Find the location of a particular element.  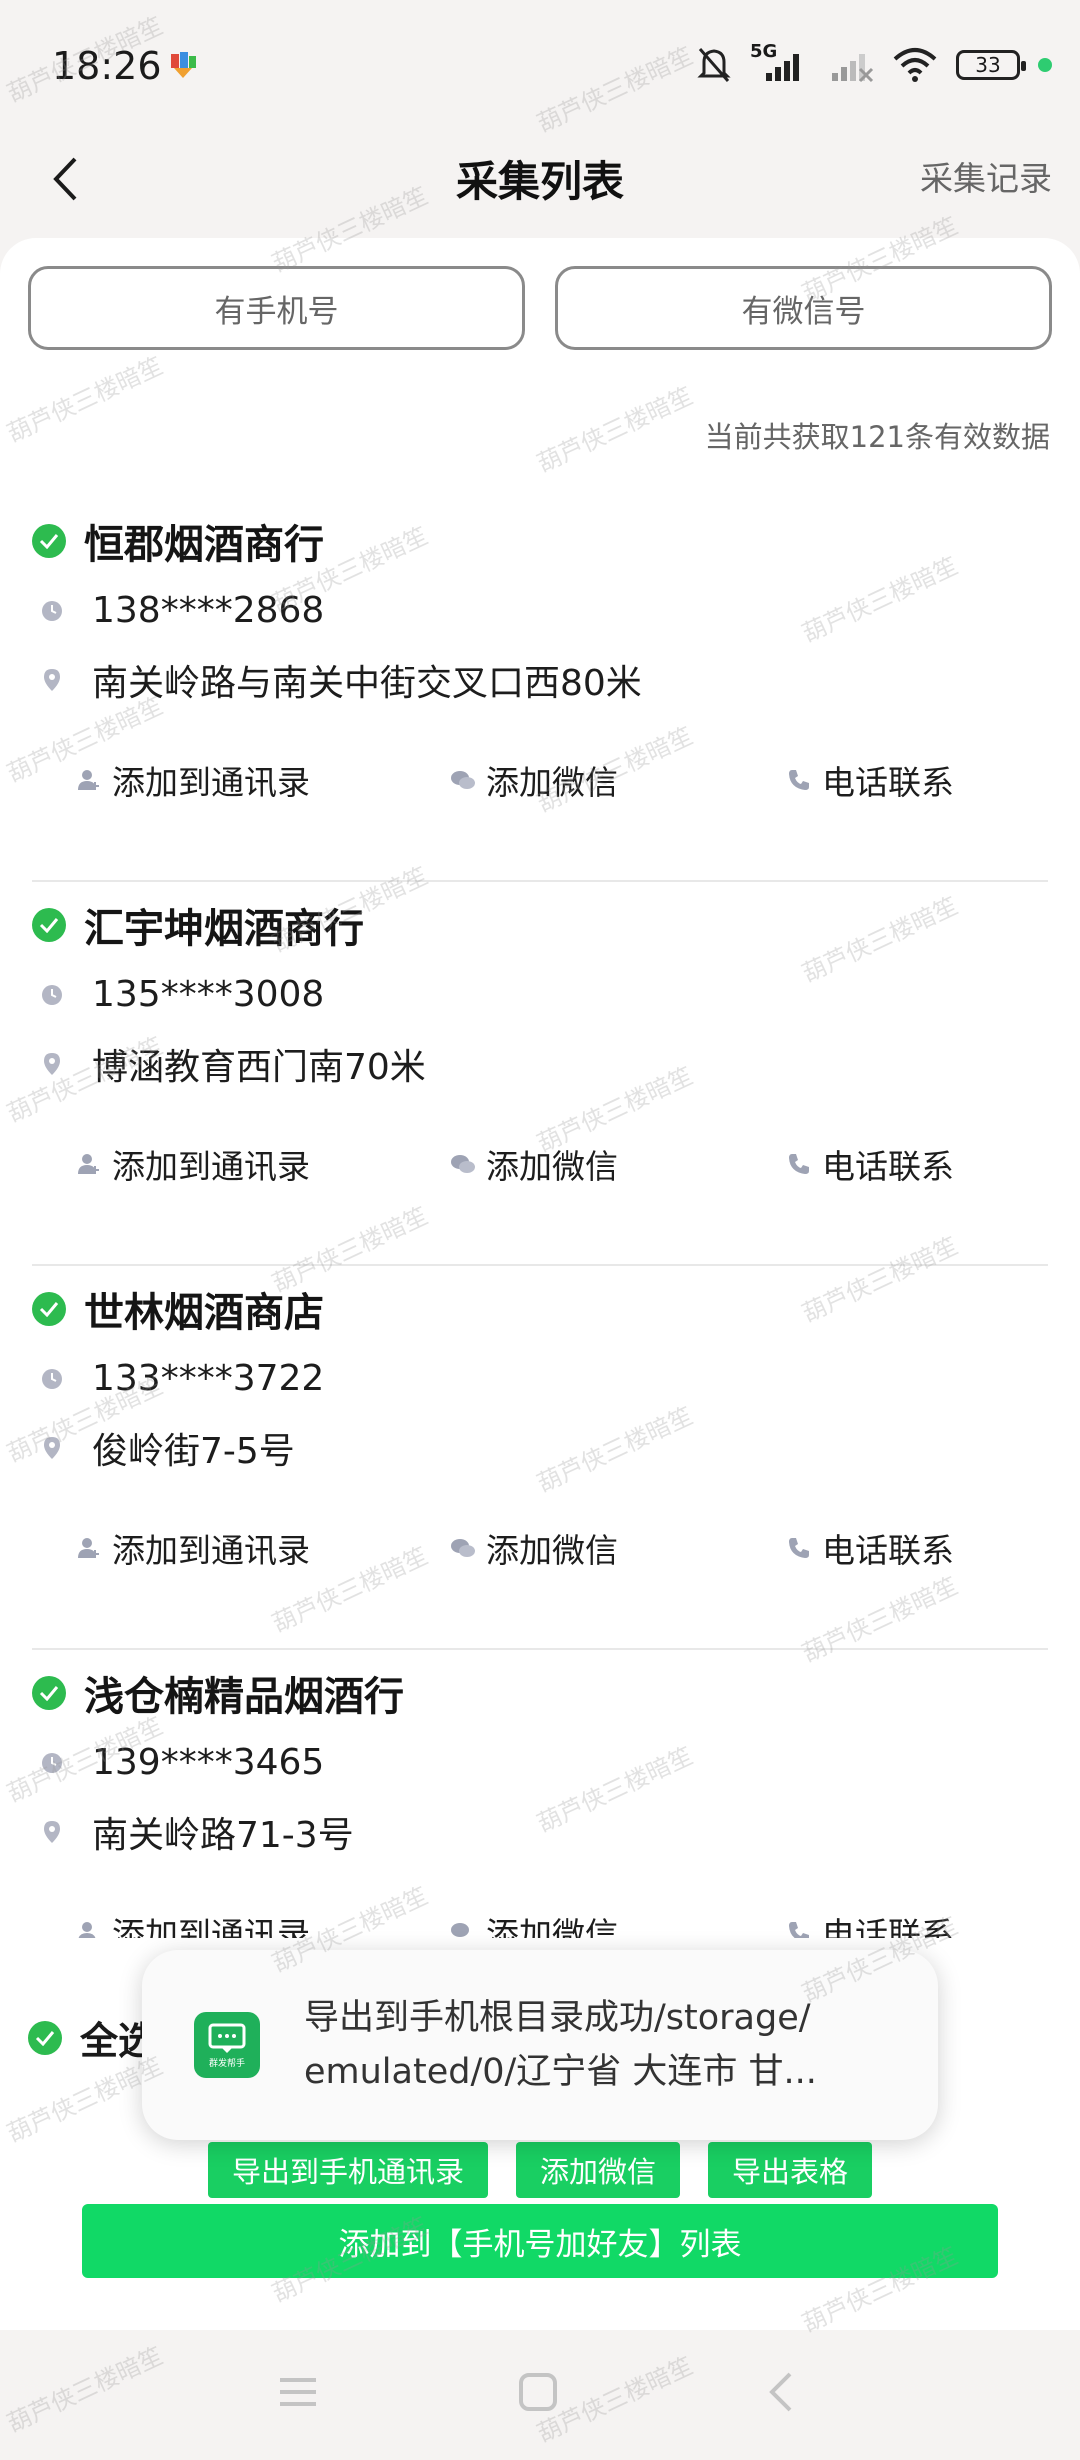

nav-menu-button is located at coordinates (298, 2394).